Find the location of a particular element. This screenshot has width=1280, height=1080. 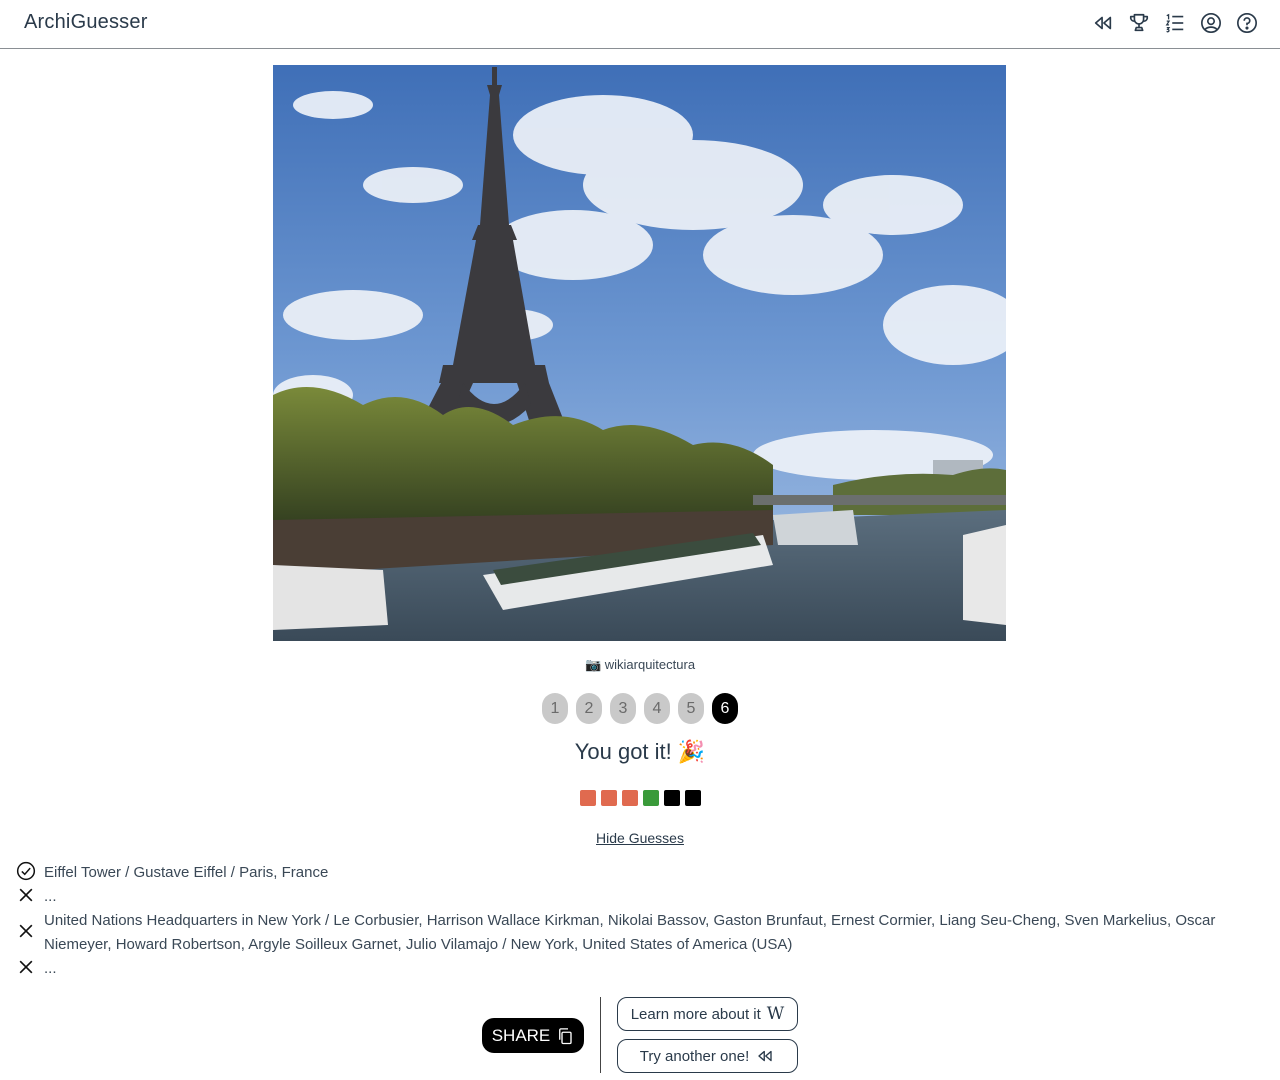

actions-divider is located at coordinates (600, 1035).